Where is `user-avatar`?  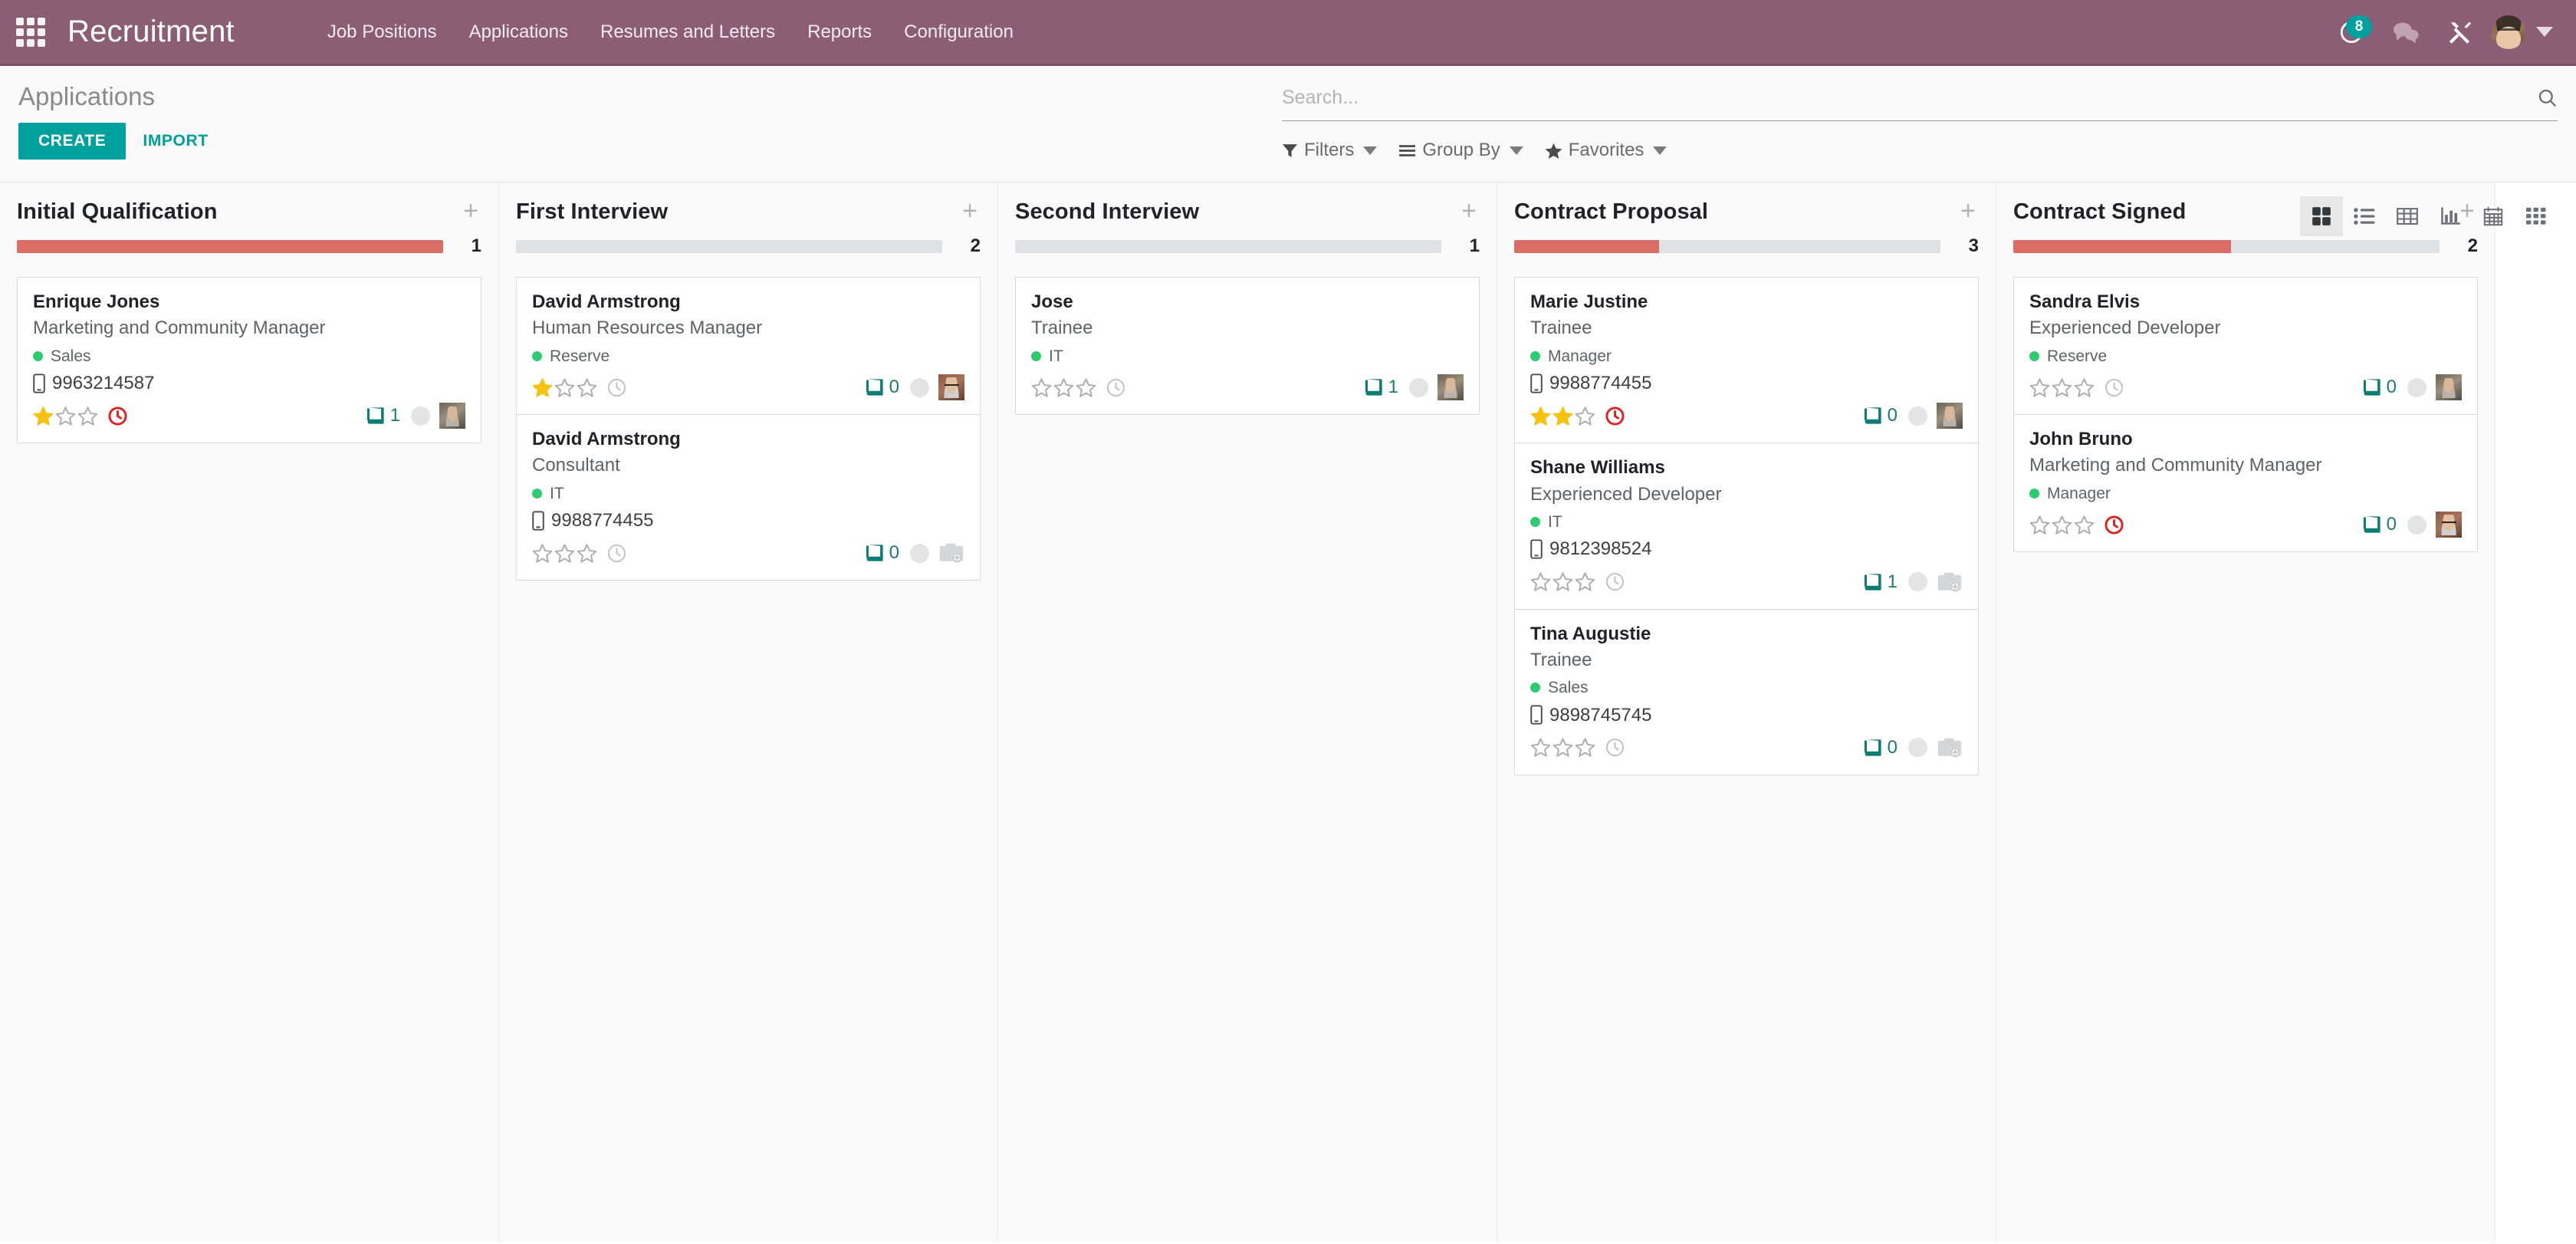
user-avatar is located at coordinates (2508, 32).